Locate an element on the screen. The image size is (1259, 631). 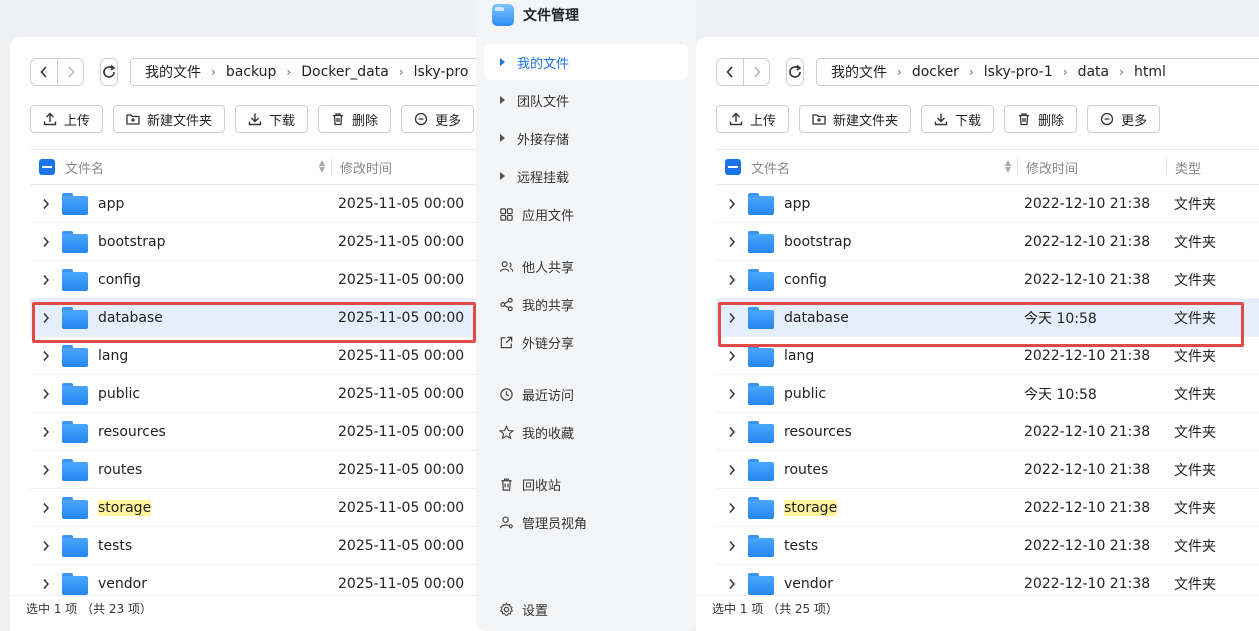
table-row: bootstrap 2025-11-05 00:00 is located at coordinates (260, 242).